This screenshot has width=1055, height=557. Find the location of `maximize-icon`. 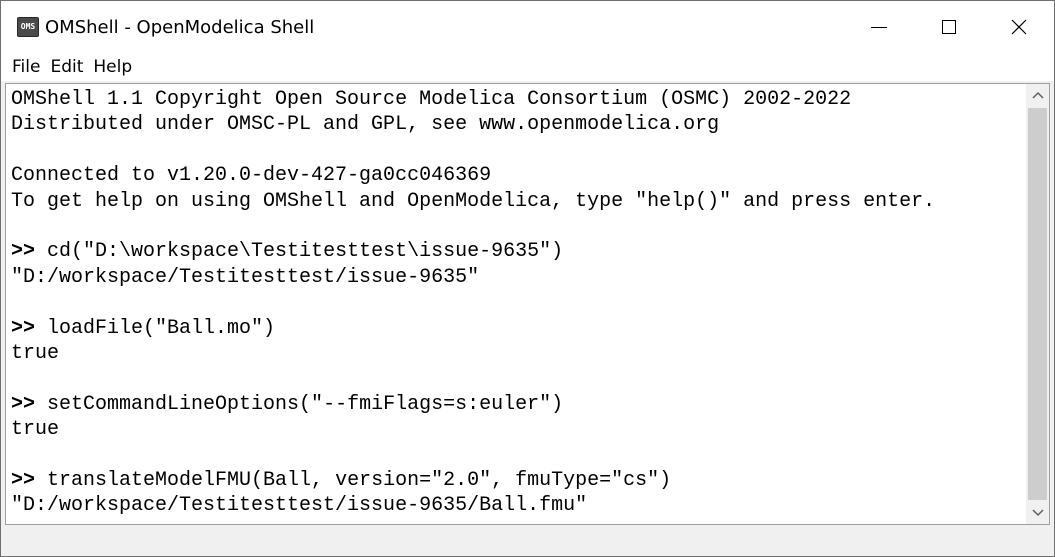

maximize-icon is located at coordinates (949, 27).